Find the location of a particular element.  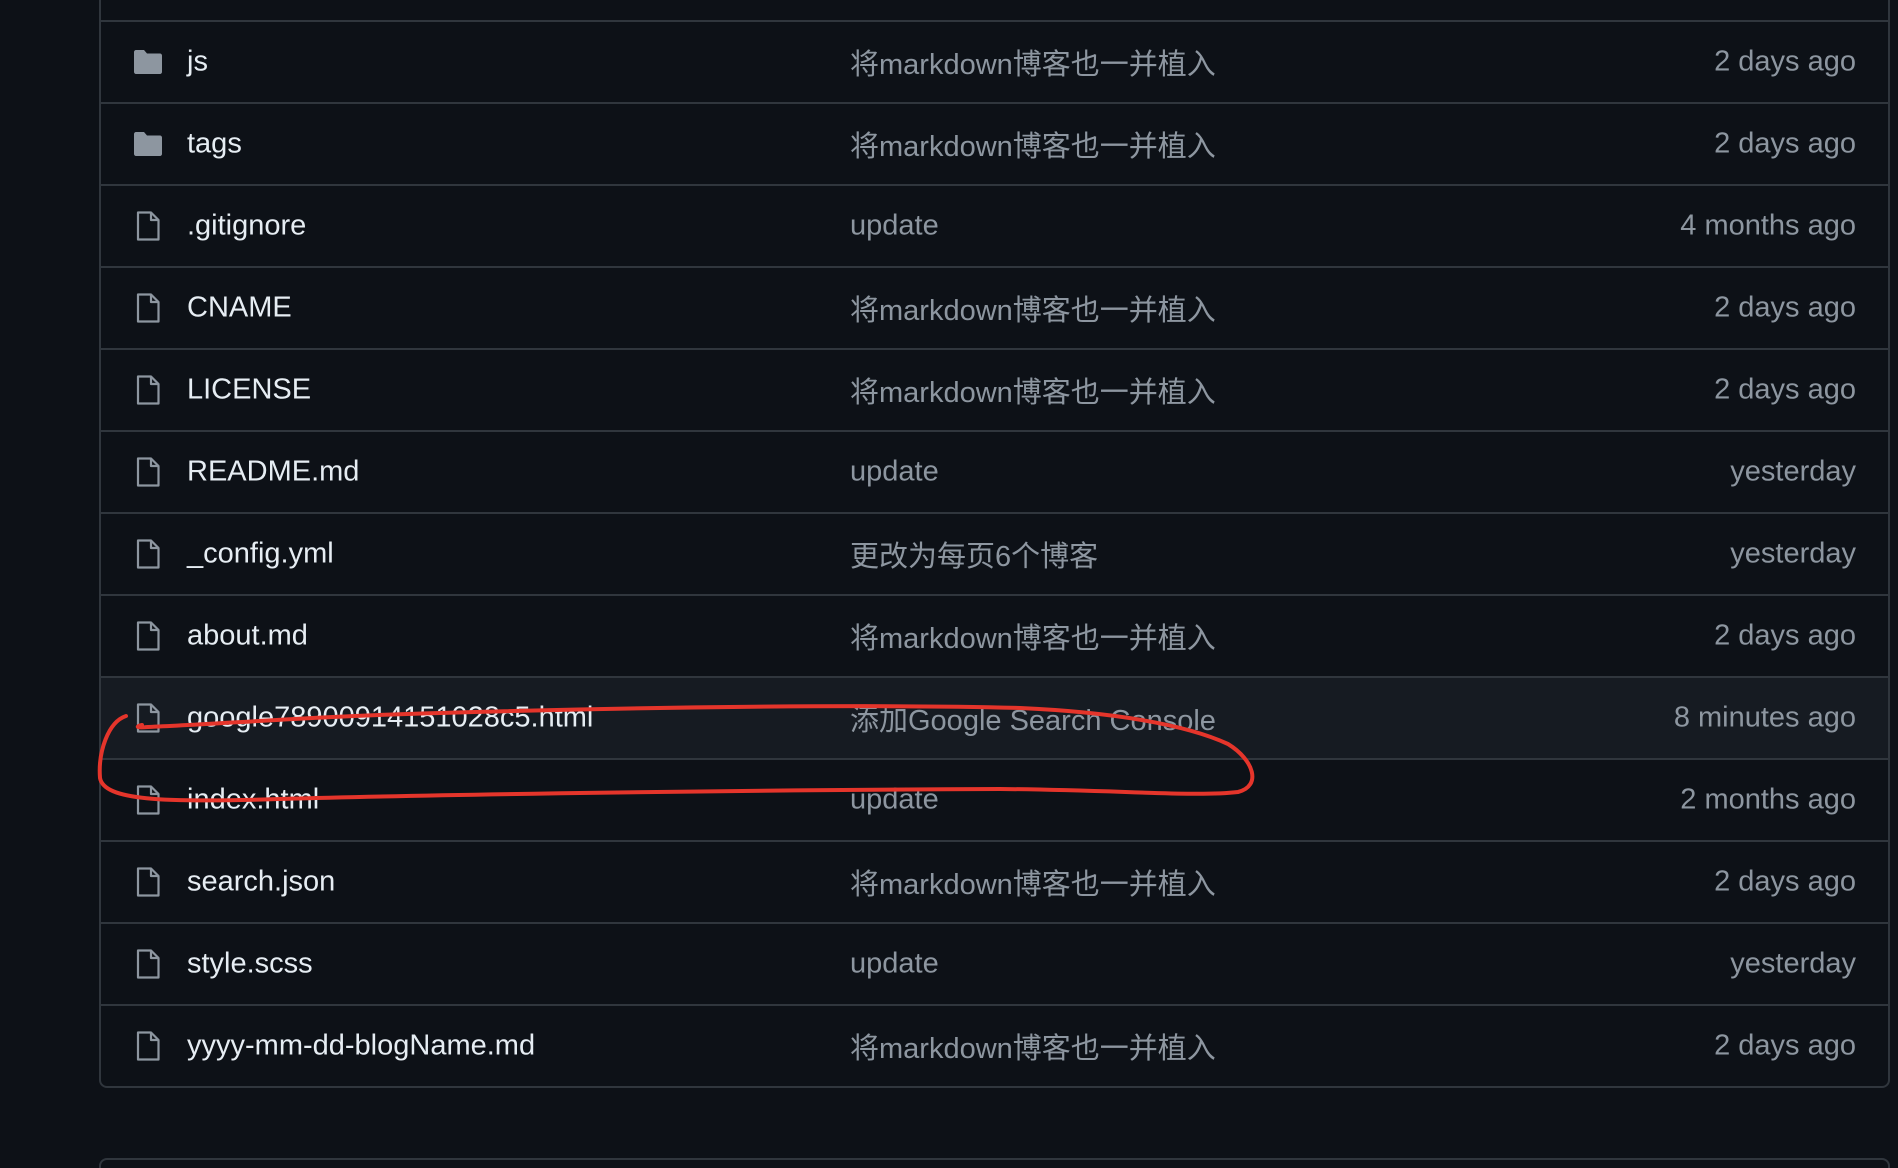

commit-message-link: 更改为每页6个博客 is located at coordinates (974, 554).